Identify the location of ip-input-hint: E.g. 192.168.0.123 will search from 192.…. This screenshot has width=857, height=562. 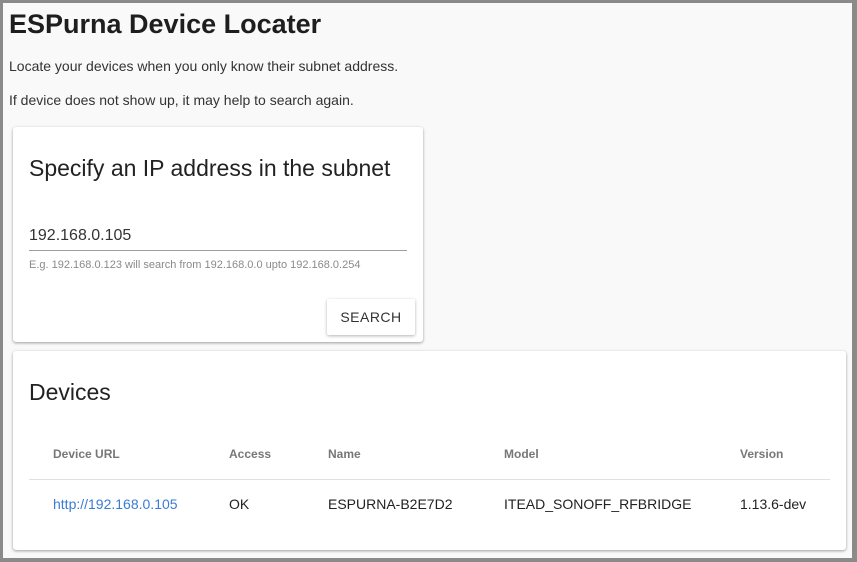
(195, 265).